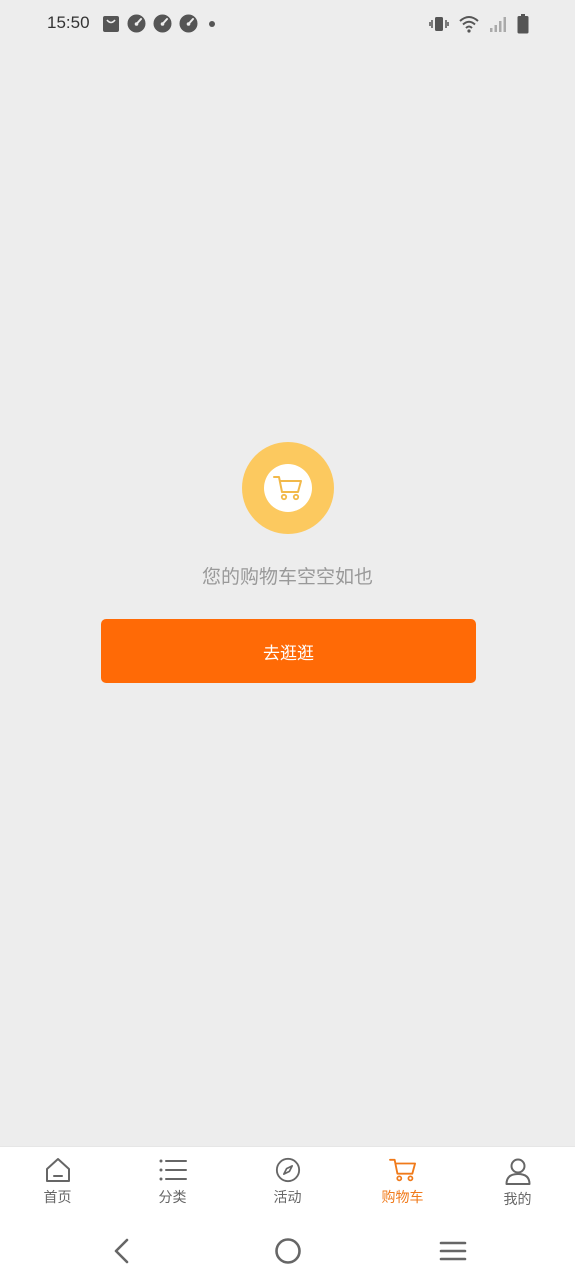 The width and height of the screenshot is (575, 1280). I want to click on dot-icon, so click(212, 23).